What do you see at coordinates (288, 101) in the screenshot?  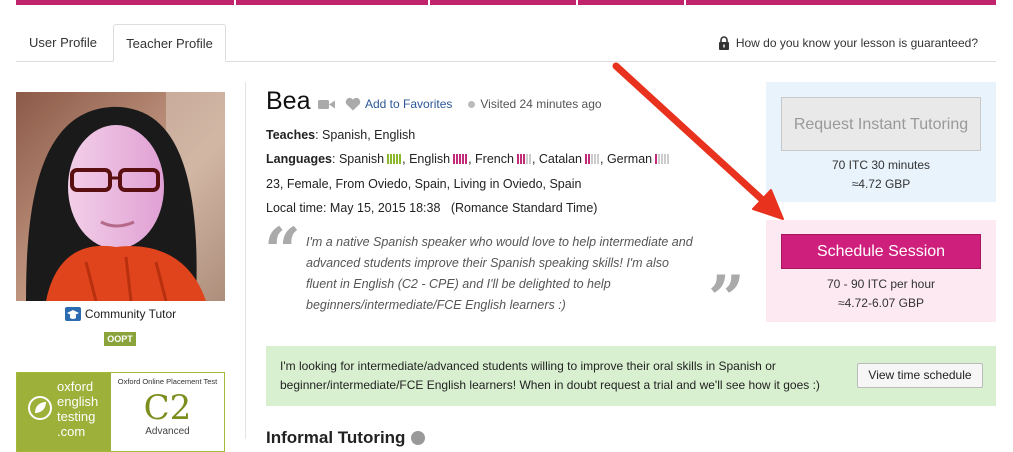 I see `tutor-name: Bea` at bounding box center [288, 101].